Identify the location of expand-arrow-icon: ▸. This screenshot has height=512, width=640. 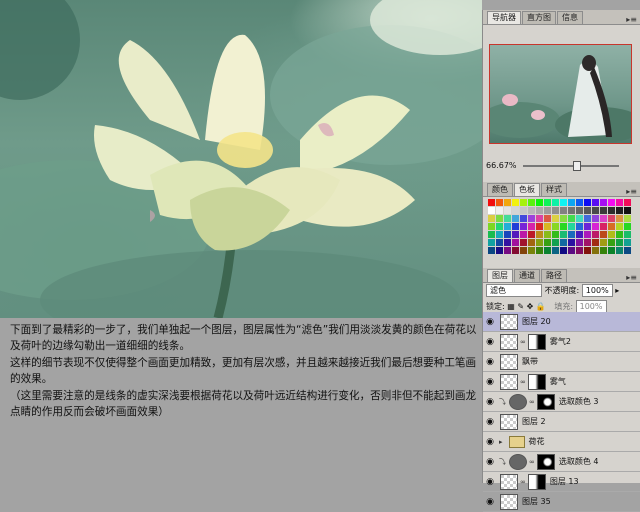
(501, 442).